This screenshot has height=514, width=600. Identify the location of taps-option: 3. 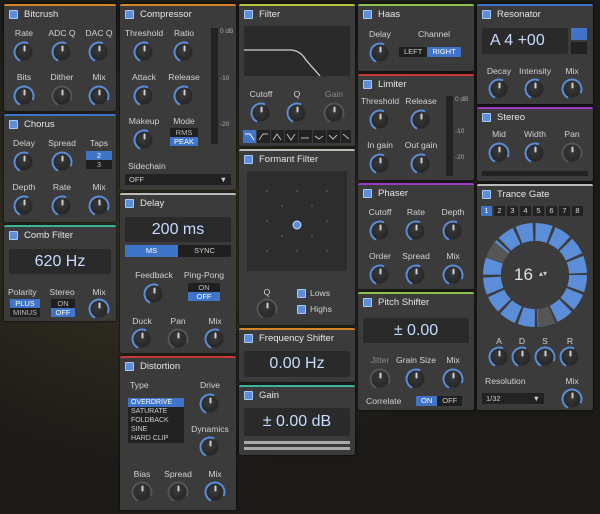
(99, 164).